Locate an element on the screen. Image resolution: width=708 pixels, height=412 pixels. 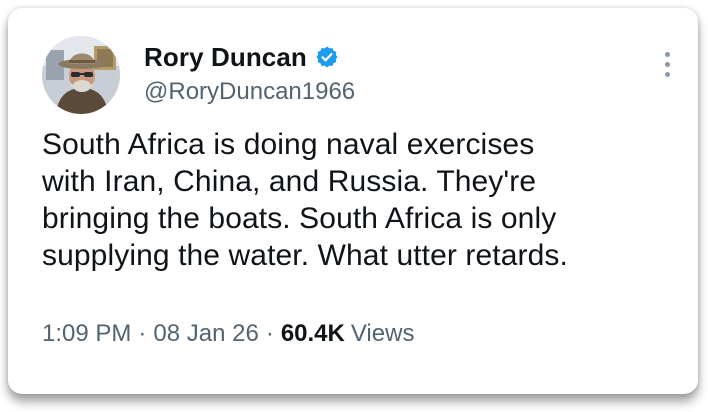
tweet-text-line: with Iran, China, and Russia. They're is located at coordinates (289, 181).